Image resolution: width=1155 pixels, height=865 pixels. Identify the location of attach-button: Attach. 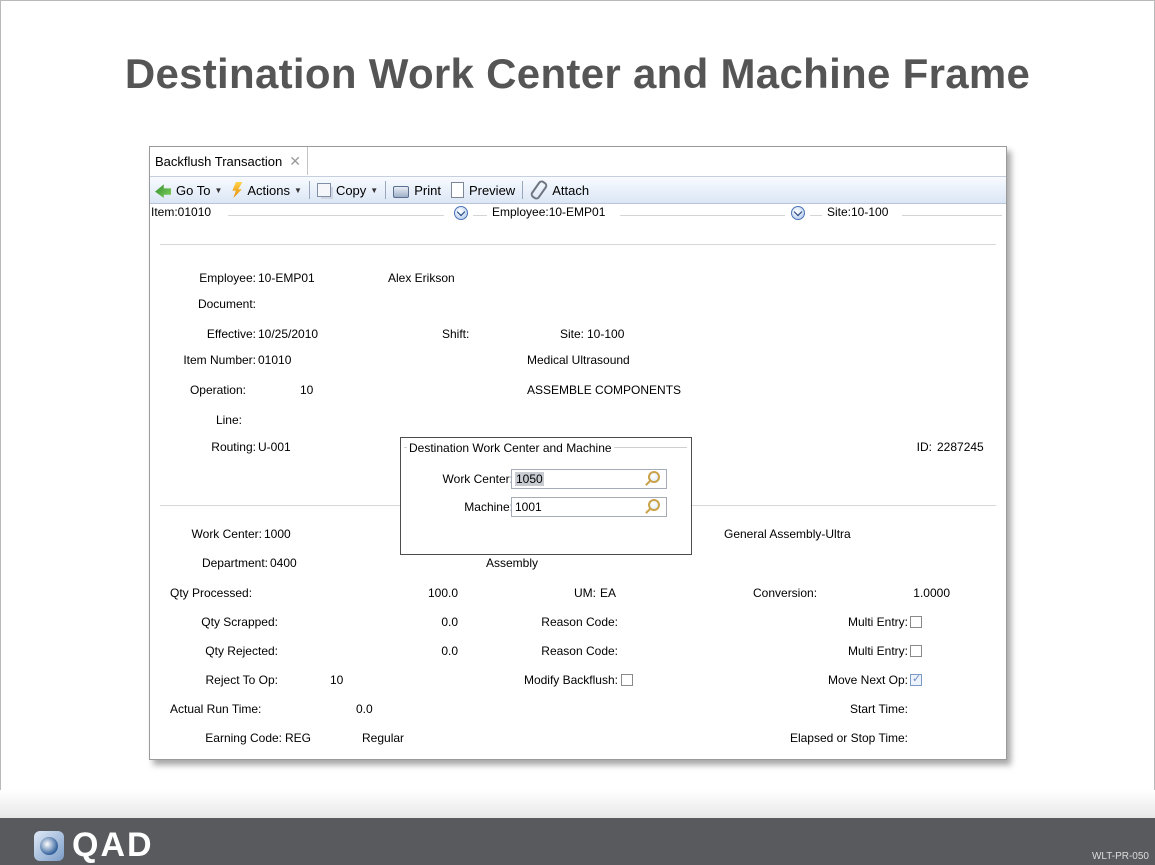
(559, 190).